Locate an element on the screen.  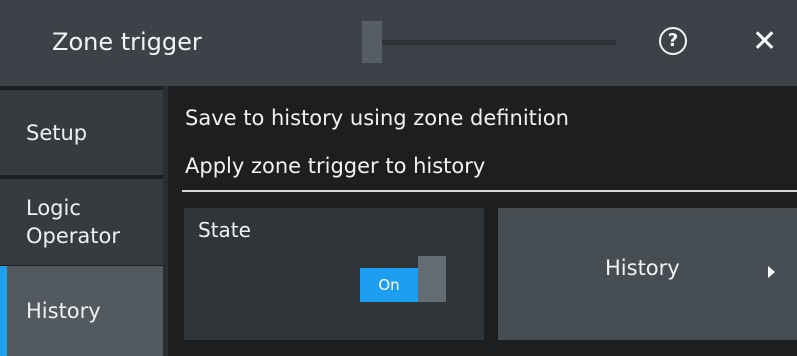
divider is located at coordinates (489, 191).